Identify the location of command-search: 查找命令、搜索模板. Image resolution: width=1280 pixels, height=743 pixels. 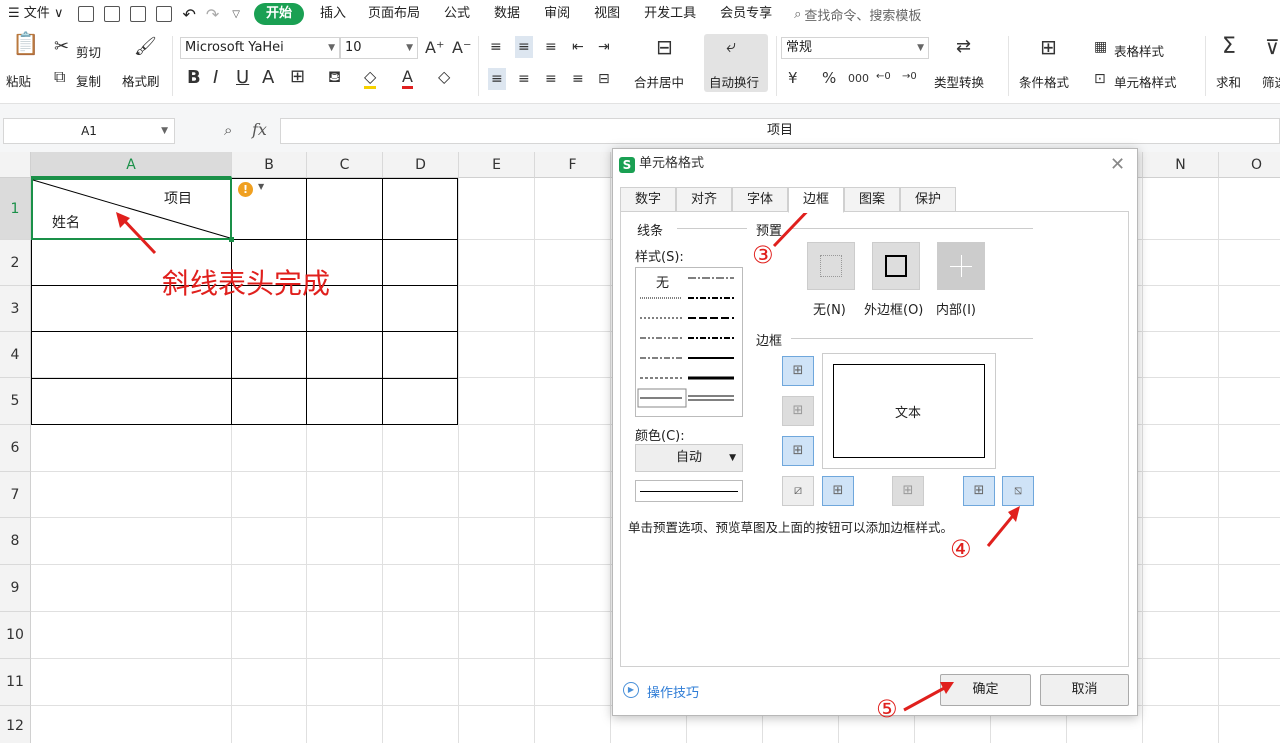
(862, 14).